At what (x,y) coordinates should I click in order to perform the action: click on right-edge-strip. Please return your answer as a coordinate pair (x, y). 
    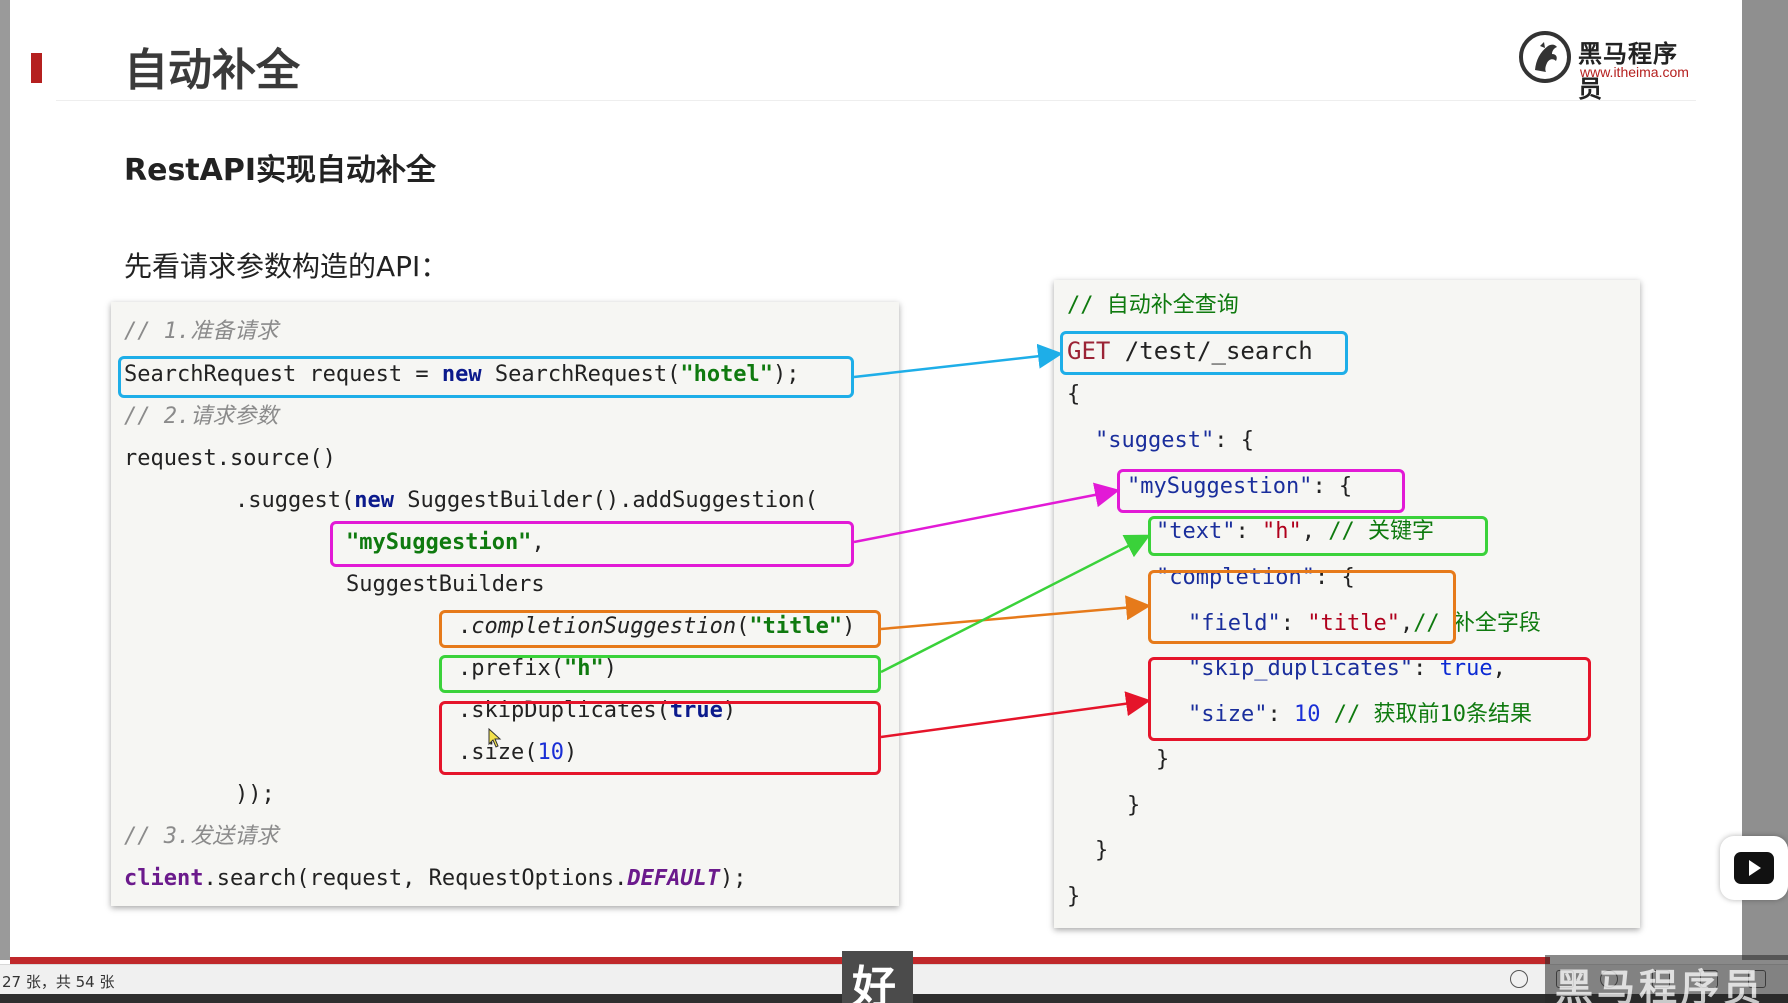
    Looking at the image, I should click on (1765, 480).